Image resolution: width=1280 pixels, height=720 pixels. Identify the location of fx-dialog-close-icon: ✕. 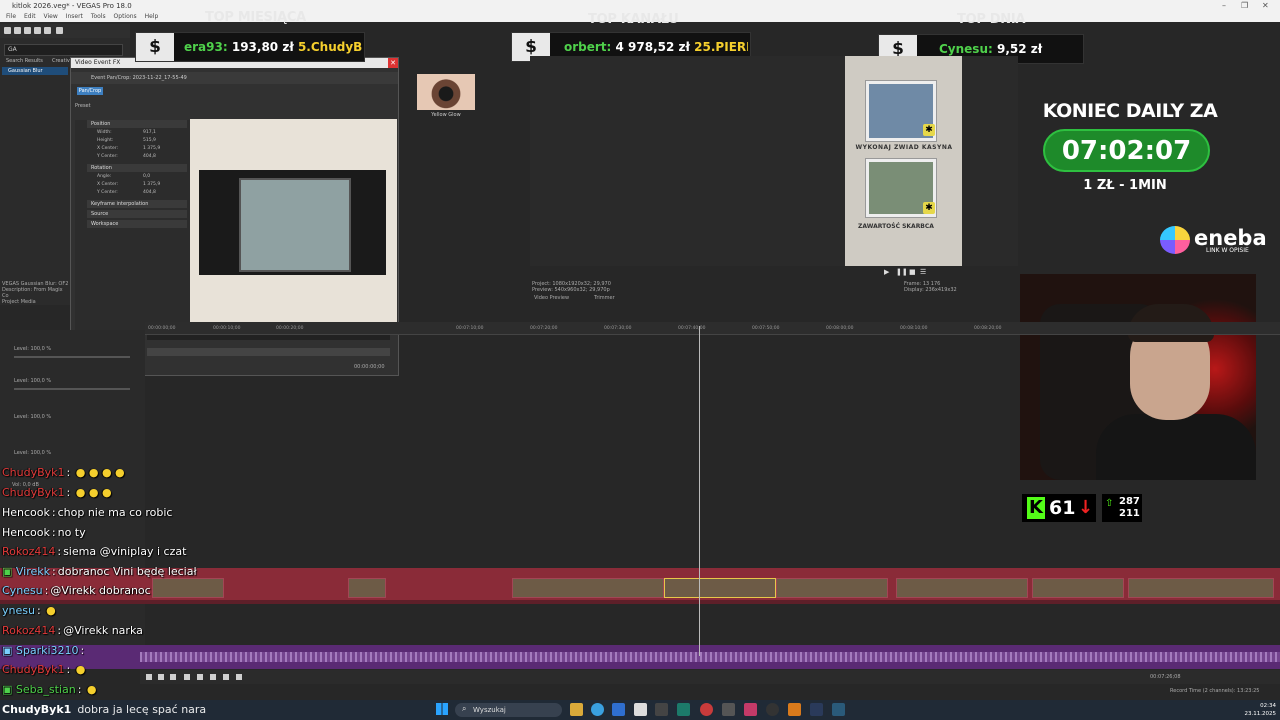
(393, 63).